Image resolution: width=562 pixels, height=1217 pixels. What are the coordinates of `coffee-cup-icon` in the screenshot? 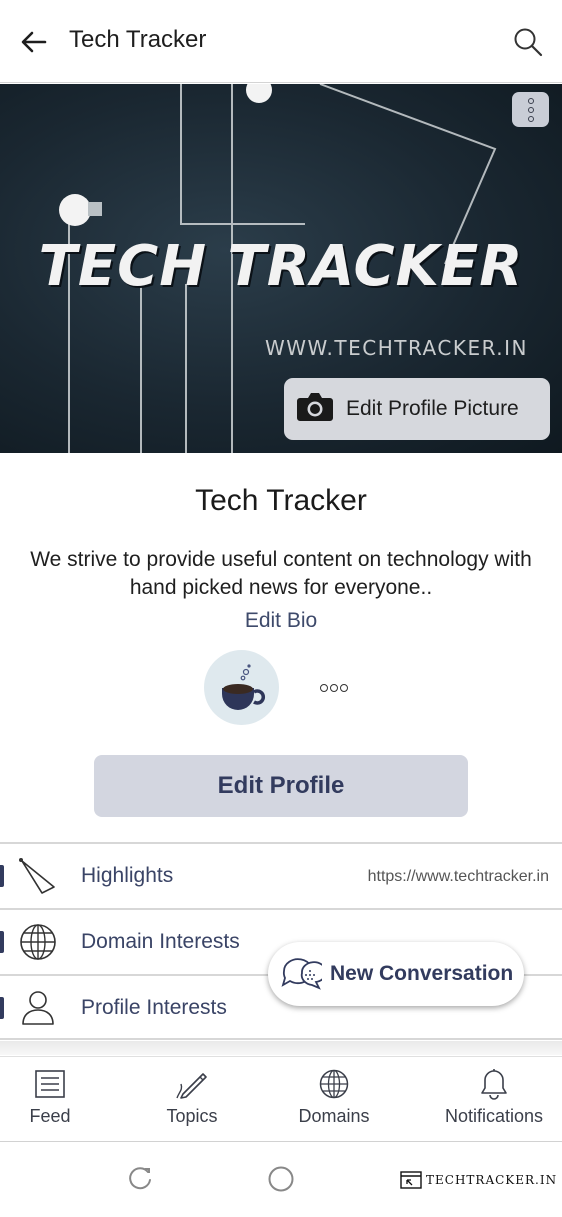 It's located at (243, 686).